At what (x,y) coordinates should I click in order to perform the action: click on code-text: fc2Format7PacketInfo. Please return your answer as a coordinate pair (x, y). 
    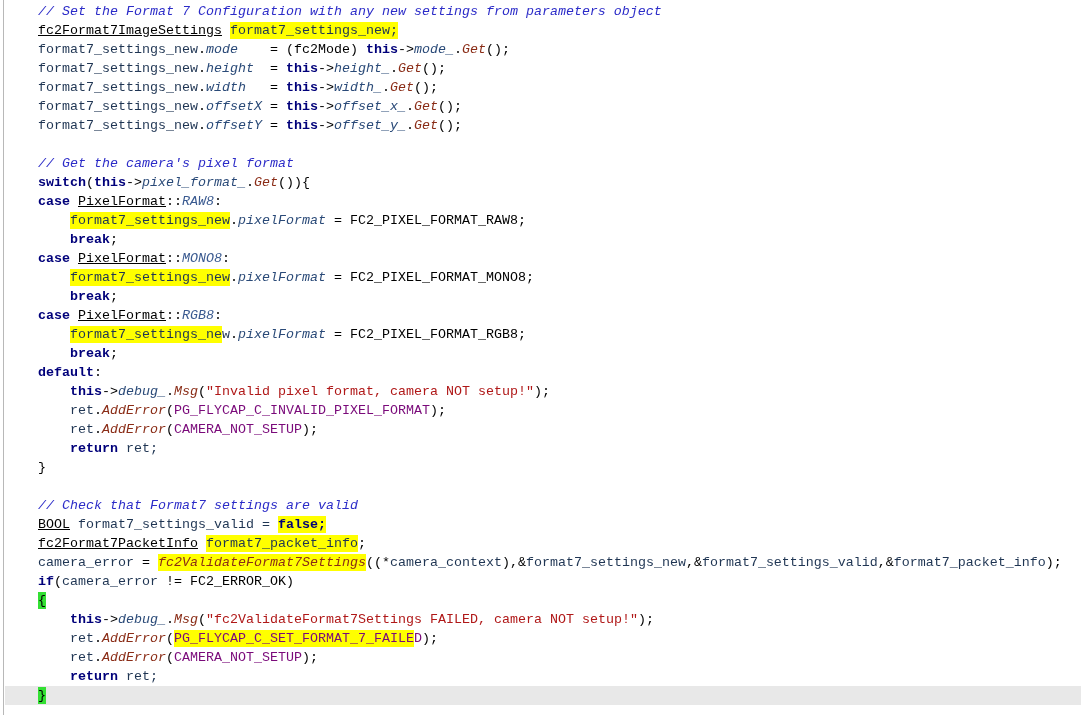
    Looking at the image, I should click on (118, 543).